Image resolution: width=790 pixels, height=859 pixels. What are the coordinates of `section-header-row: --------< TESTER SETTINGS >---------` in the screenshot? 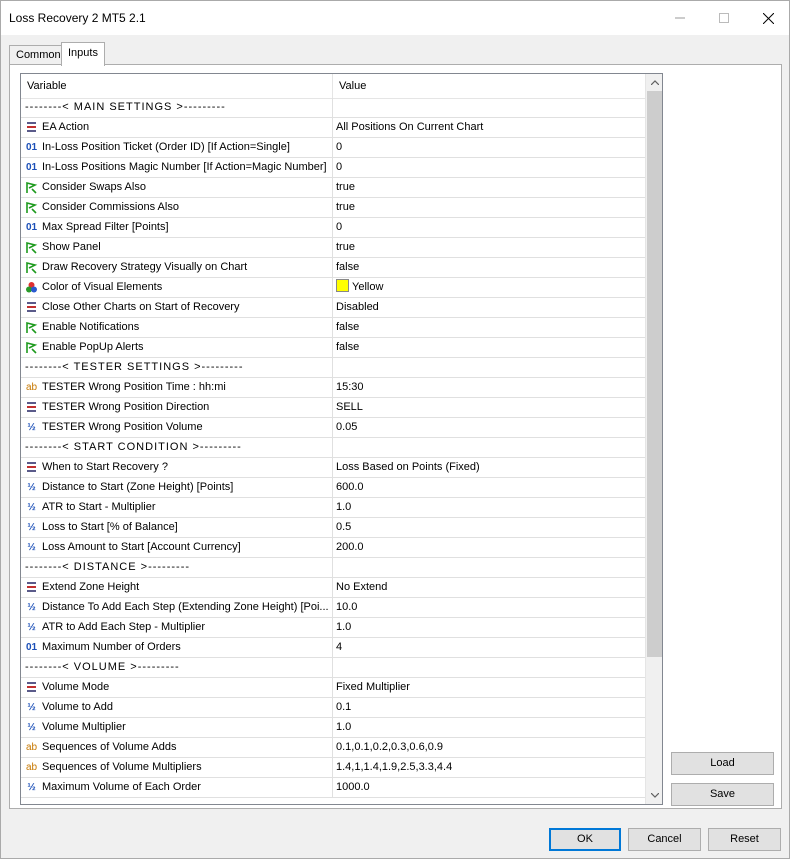 It's located at (333, 368).